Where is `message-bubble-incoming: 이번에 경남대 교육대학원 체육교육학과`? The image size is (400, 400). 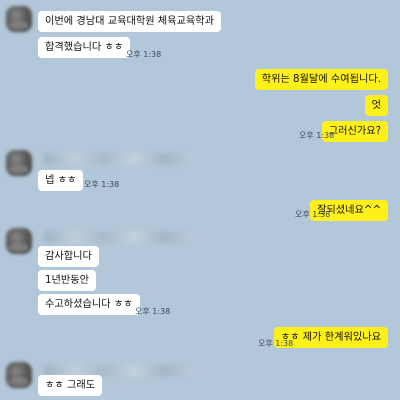 message-bubble-incoming: 이번에 경남대 교육대학원 체육교육학과 is located at coordinates (130, 21).